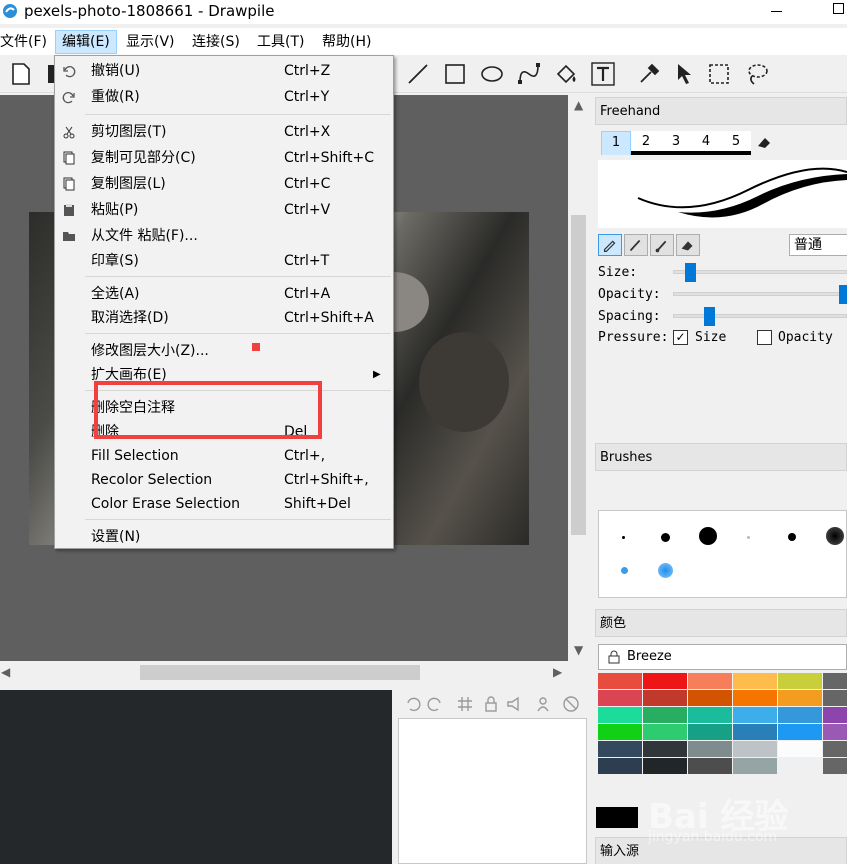 The width and height of the screenshot is (847, 864). Describe the element at coordinates (224, 97) in the screenshot. I see `edit-menu-item: 重做(R) Ctrl+Y` at that location.